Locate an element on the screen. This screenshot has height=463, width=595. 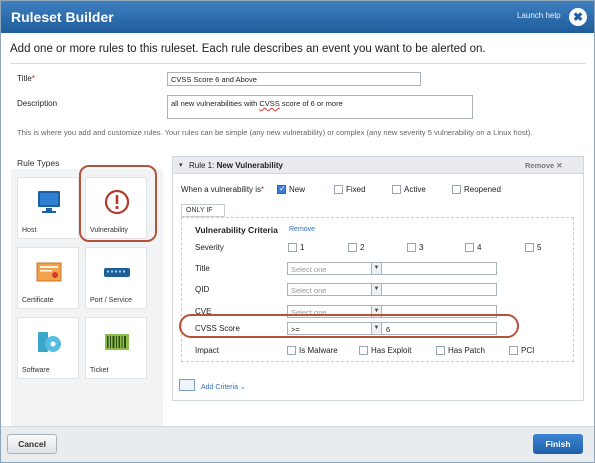
rule-types-heading: Rule Types is located at coordinates (38, 163).